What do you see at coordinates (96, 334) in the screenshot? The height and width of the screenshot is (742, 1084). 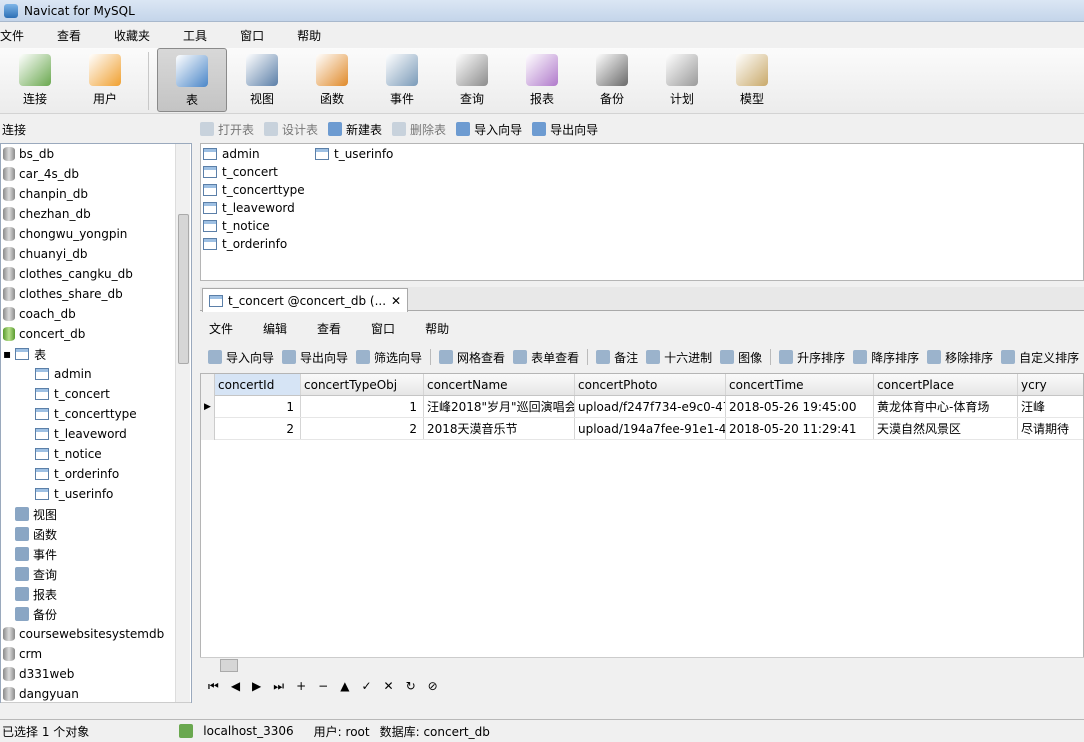 I see `database-item: concert_db` at bounding box center [96, 334].